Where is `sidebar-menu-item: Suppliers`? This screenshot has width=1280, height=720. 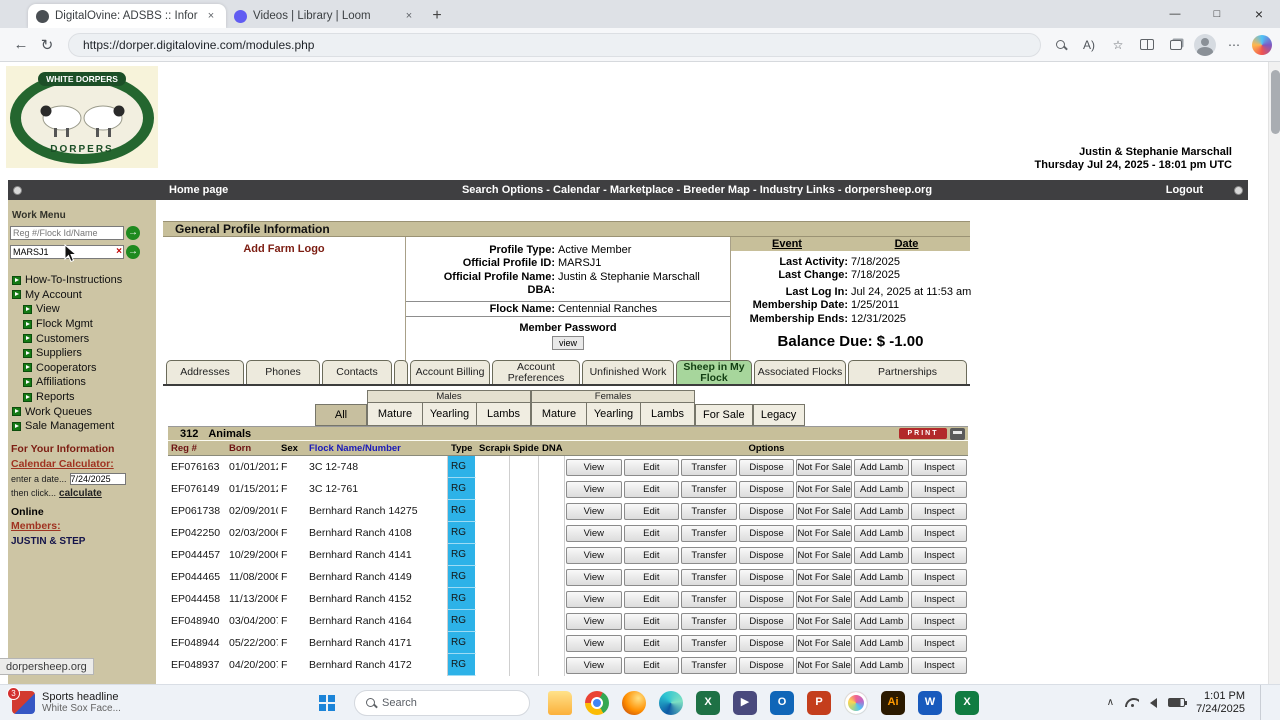 sidebar-menu-item: Suppliers is located at coordinates (82, 353).